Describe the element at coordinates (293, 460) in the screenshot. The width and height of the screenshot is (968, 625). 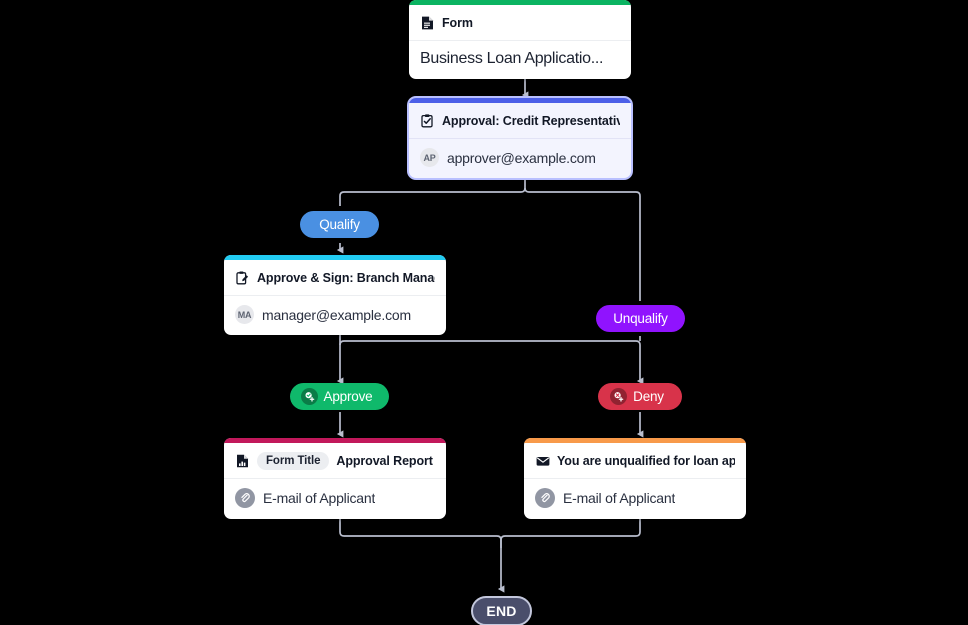
I see `form-title-chip: Form Title` at that location.